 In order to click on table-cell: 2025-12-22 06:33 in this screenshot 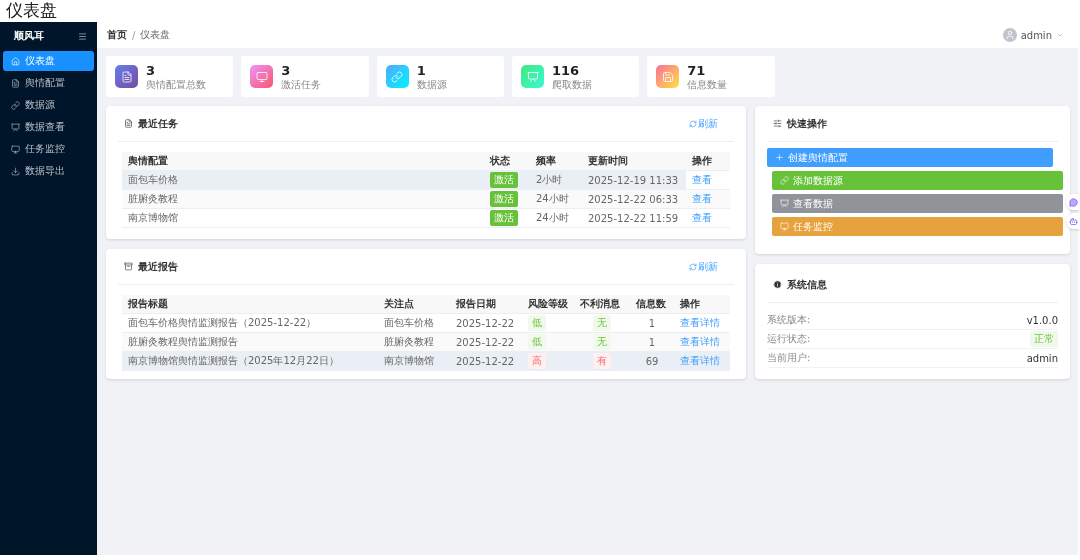, I will do `click(634, 199)`.